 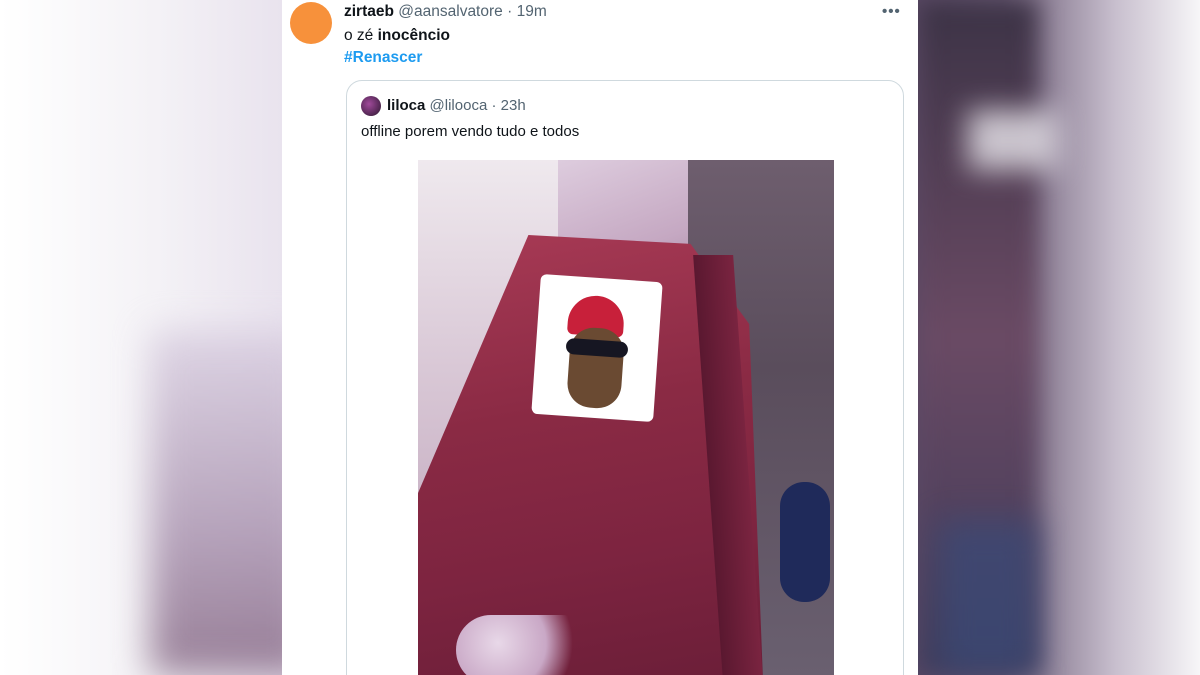 I want to click on avatar, so click(x=311, y=23).